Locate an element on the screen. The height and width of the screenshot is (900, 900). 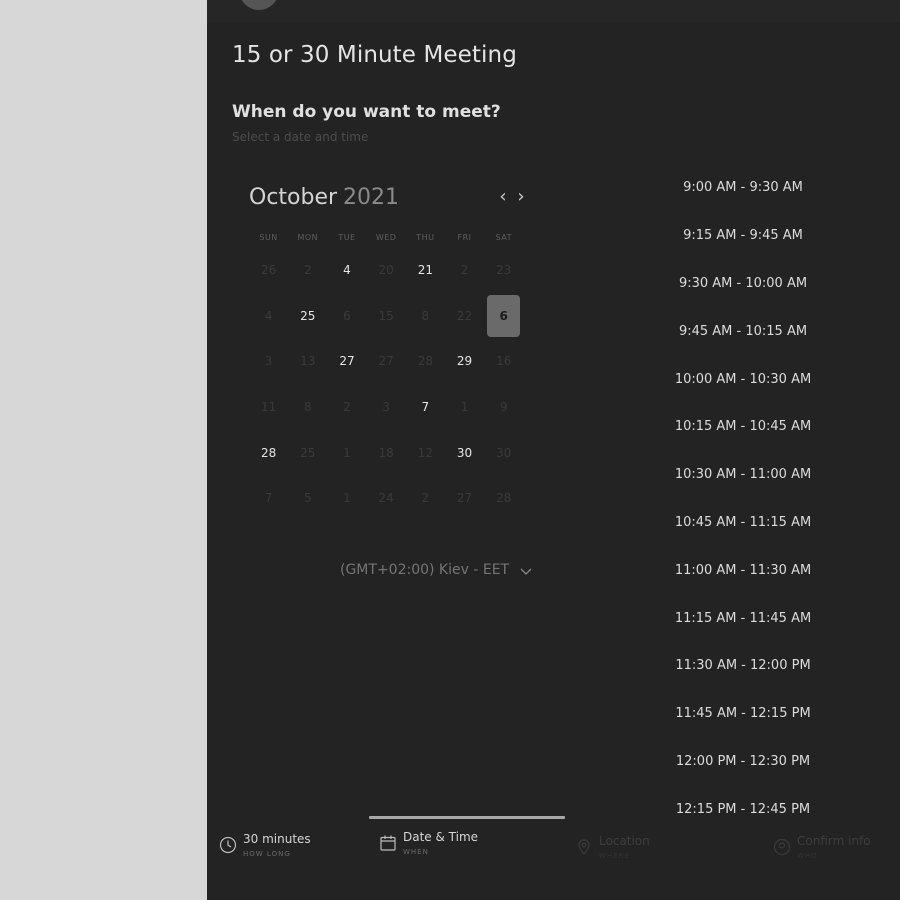
time-slot-button: 10:00 AM - 10:30 AM is located at coordinates (743, 379).